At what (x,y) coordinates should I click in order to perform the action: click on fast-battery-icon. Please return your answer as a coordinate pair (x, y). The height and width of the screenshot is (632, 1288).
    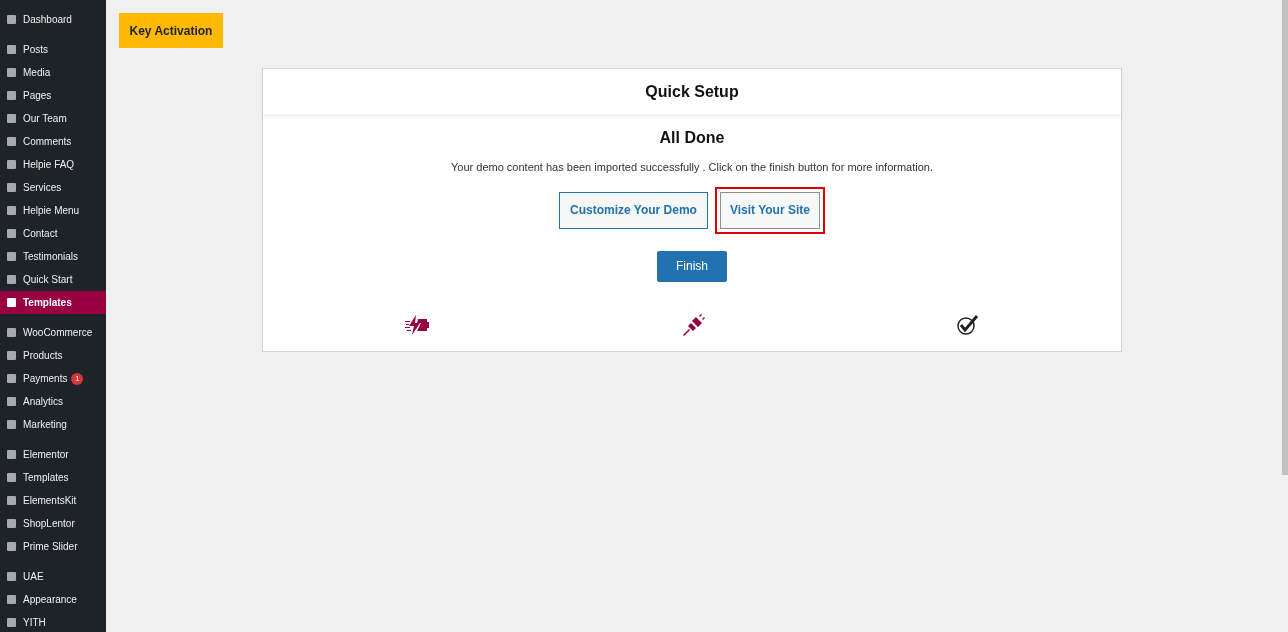
    Looking at the image, I should click on (418, 324).